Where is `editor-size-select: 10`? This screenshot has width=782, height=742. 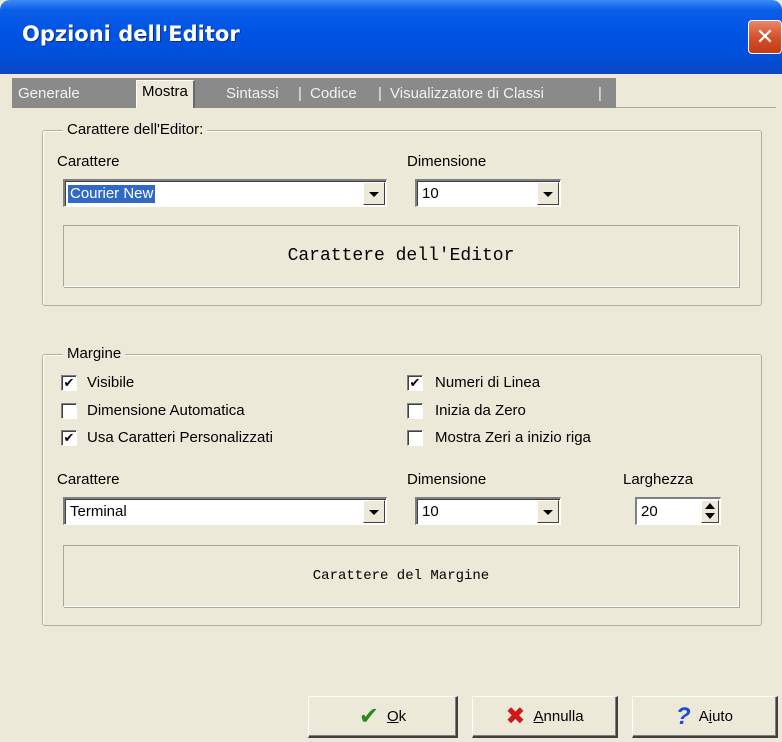 editor-size-select: 10 is located at coordinates (488, 193).